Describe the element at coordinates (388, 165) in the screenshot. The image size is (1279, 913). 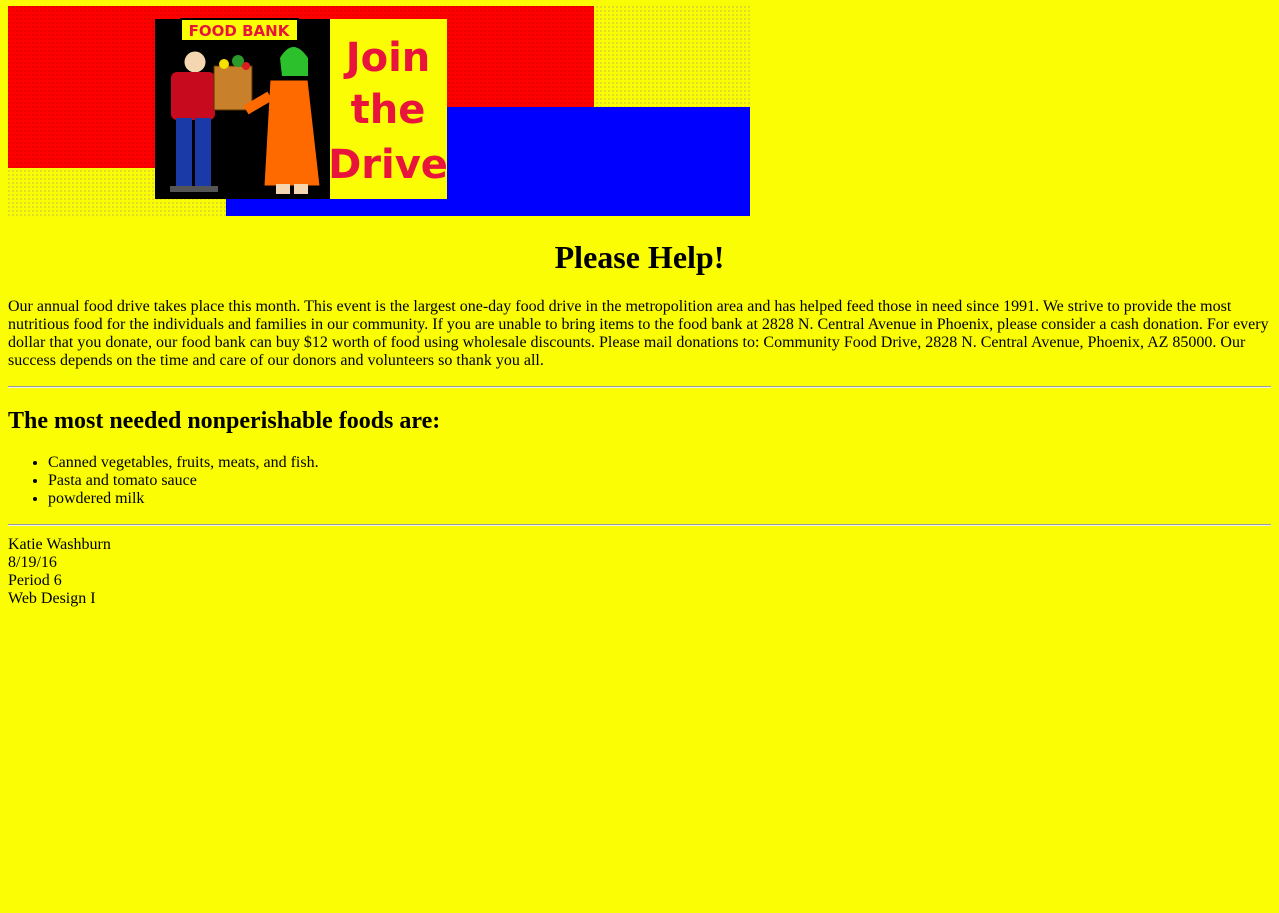
I see `slogan-line-3: Drive` at that location.